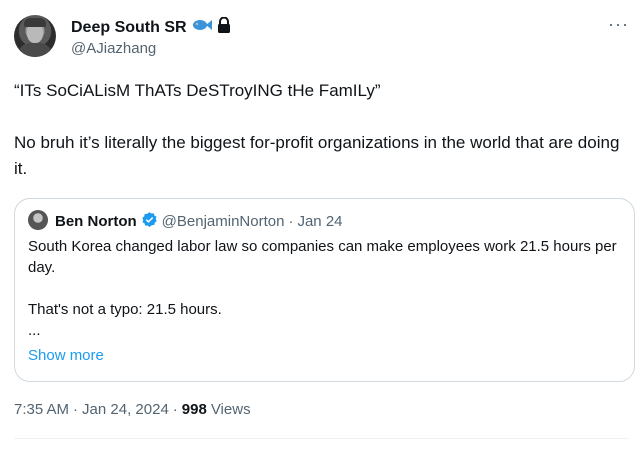 This screenshot has height=450, width=643. I want to click on quoted-author-handle: @BenjaminNorton, so click(223, 221).